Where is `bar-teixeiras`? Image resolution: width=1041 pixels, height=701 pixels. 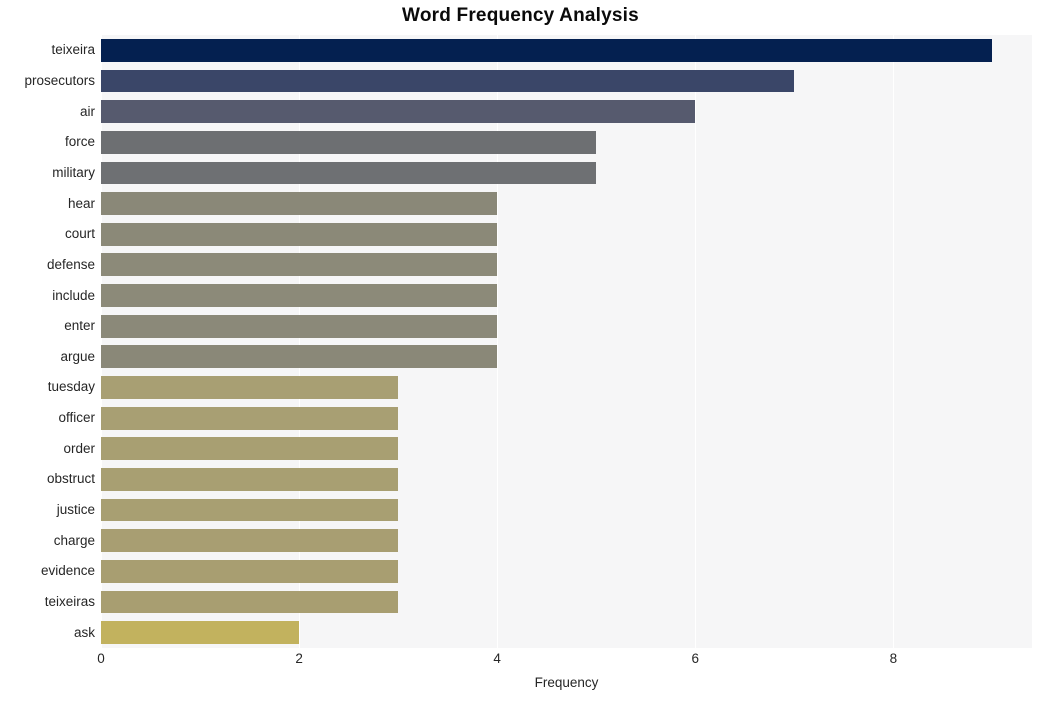
bar-teixeiras is located at coordinates (250, 602).